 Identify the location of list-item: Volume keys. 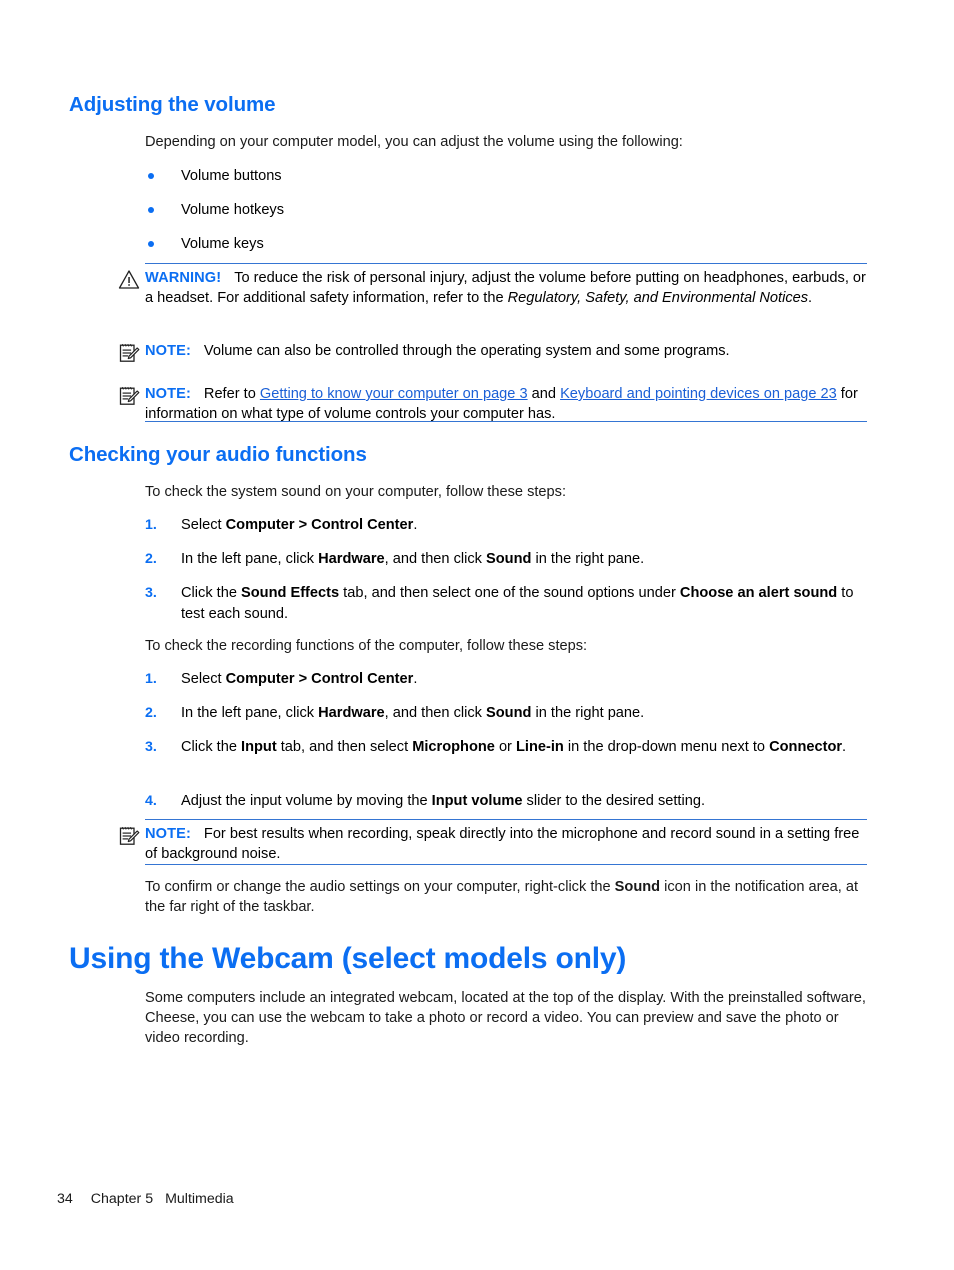
(506, 244).